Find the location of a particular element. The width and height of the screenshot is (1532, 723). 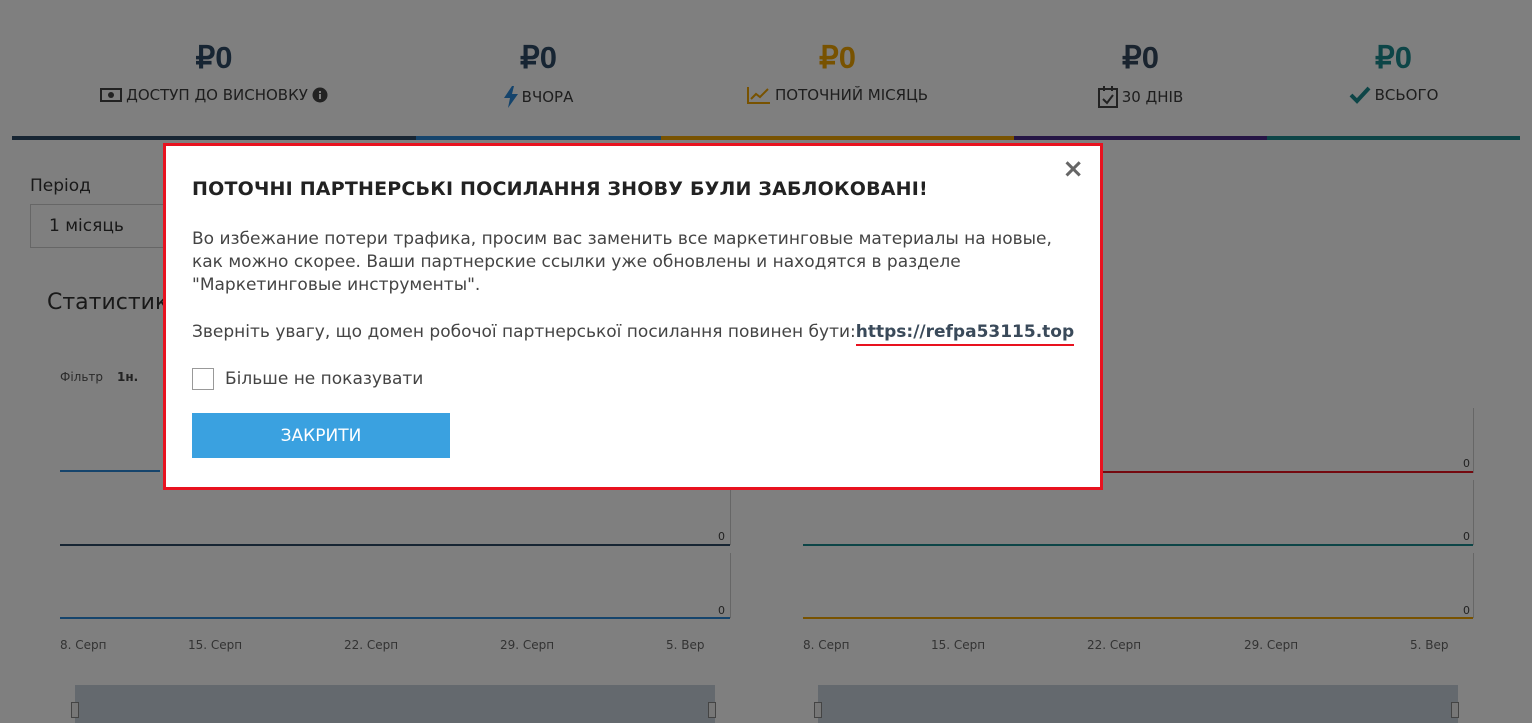

close-icon: × is located at coordinates (1073, 169).